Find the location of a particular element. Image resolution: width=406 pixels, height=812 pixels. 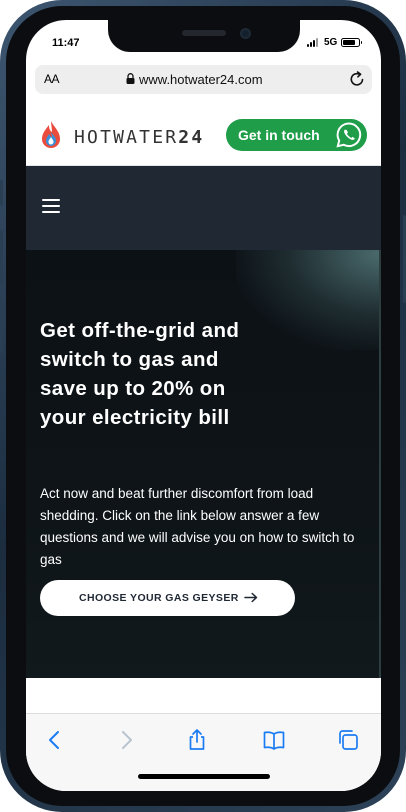

cellular-signal-icon is located at coordinates (314, 42).